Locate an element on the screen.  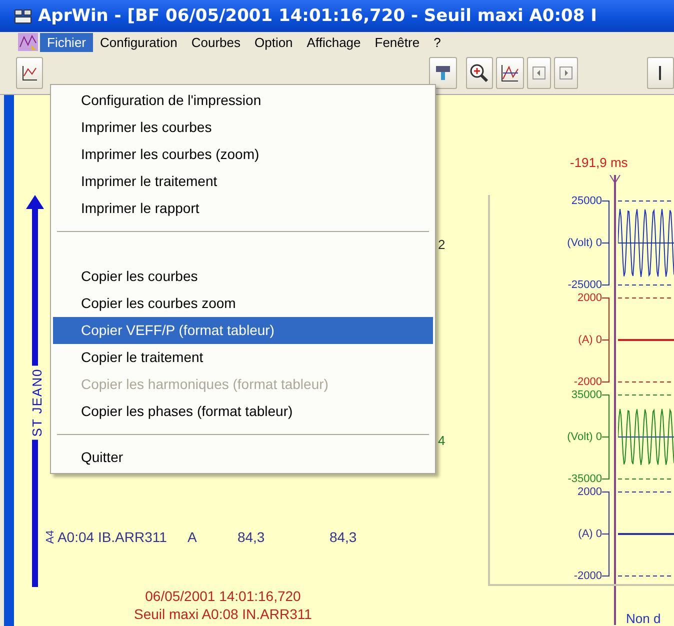
value-fragment: 4 is located at coordinates (442, 440).